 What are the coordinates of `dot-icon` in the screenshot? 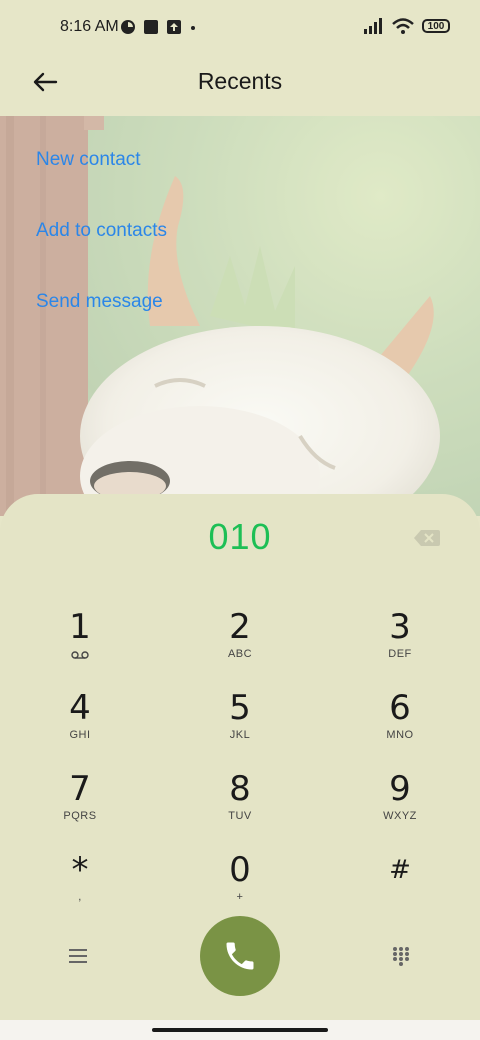 It's located at (193, 28).